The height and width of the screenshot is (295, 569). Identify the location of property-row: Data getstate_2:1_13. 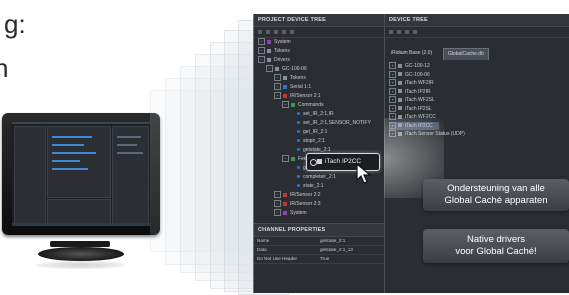
(319, 250).